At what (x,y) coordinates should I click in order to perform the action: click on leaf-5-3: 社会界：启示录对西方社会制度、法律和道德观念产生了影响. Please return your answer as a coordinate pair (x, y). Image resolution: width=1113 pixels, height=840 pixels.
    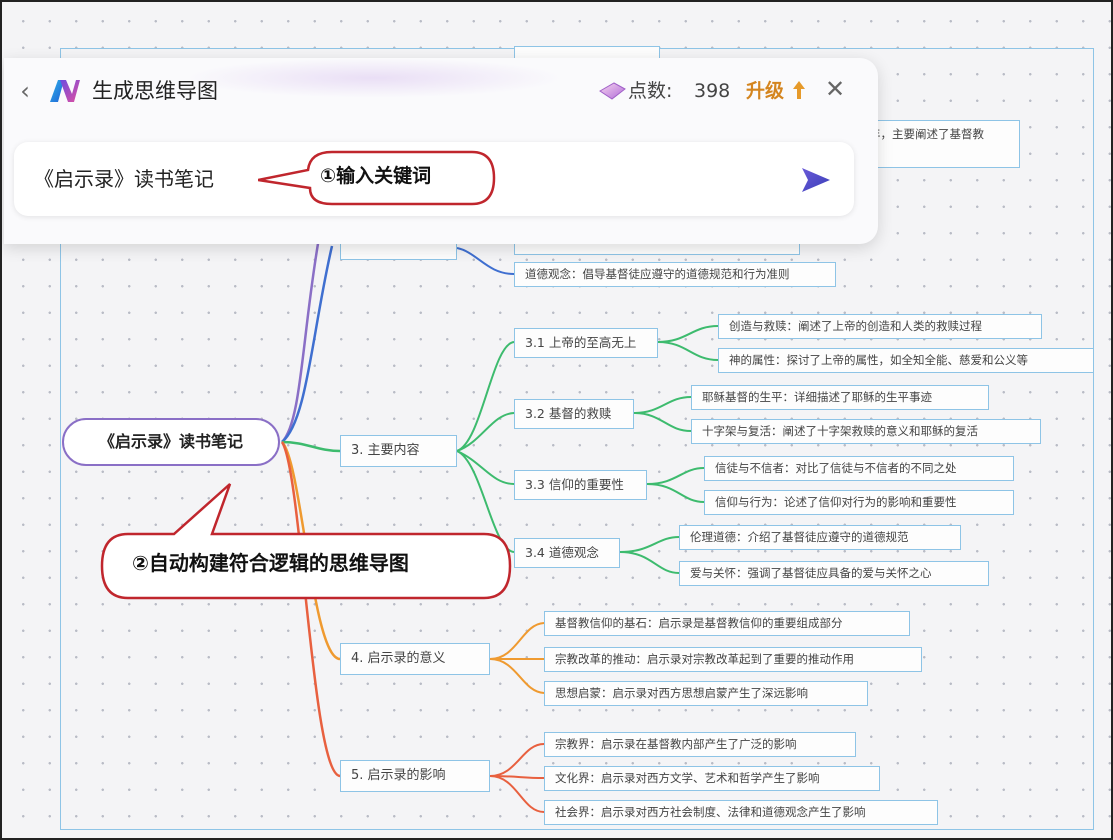
    Looking at the image, I should click on (741, 812).